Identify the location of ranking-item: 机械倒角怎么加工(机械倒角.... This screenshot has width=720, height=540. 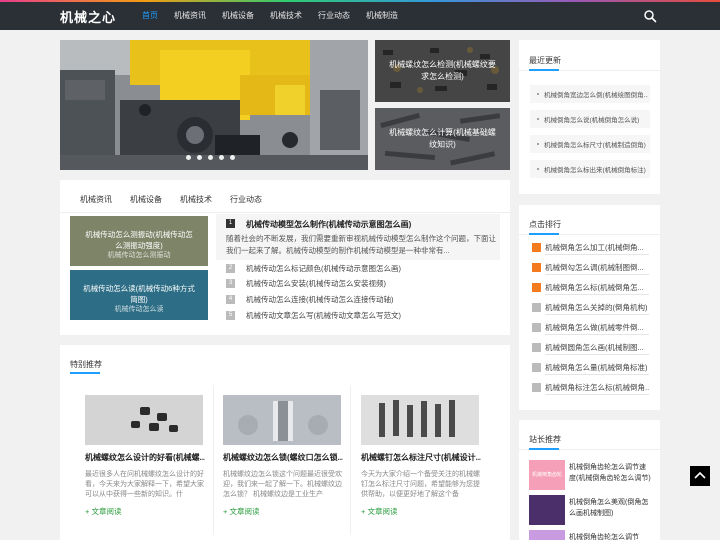
(590, 248).